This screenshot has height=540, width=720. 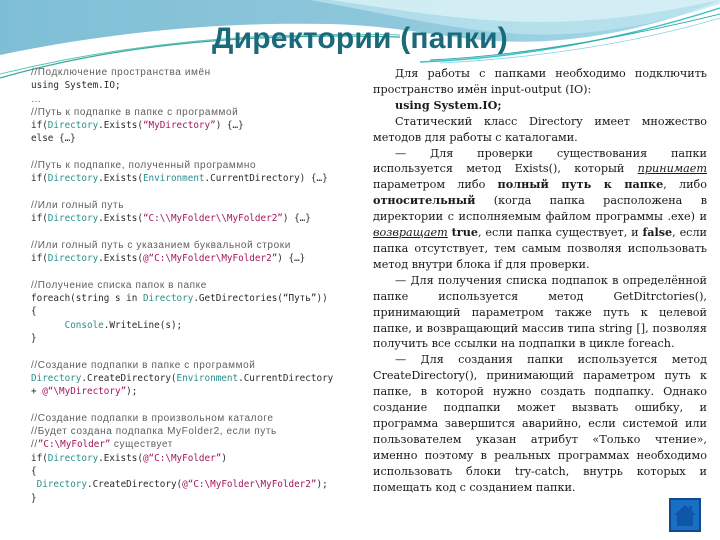 What do you see at coordinates (198, 138) in the screenshot?
I see `code-line: else {…}` at bounding box center [198, 138].